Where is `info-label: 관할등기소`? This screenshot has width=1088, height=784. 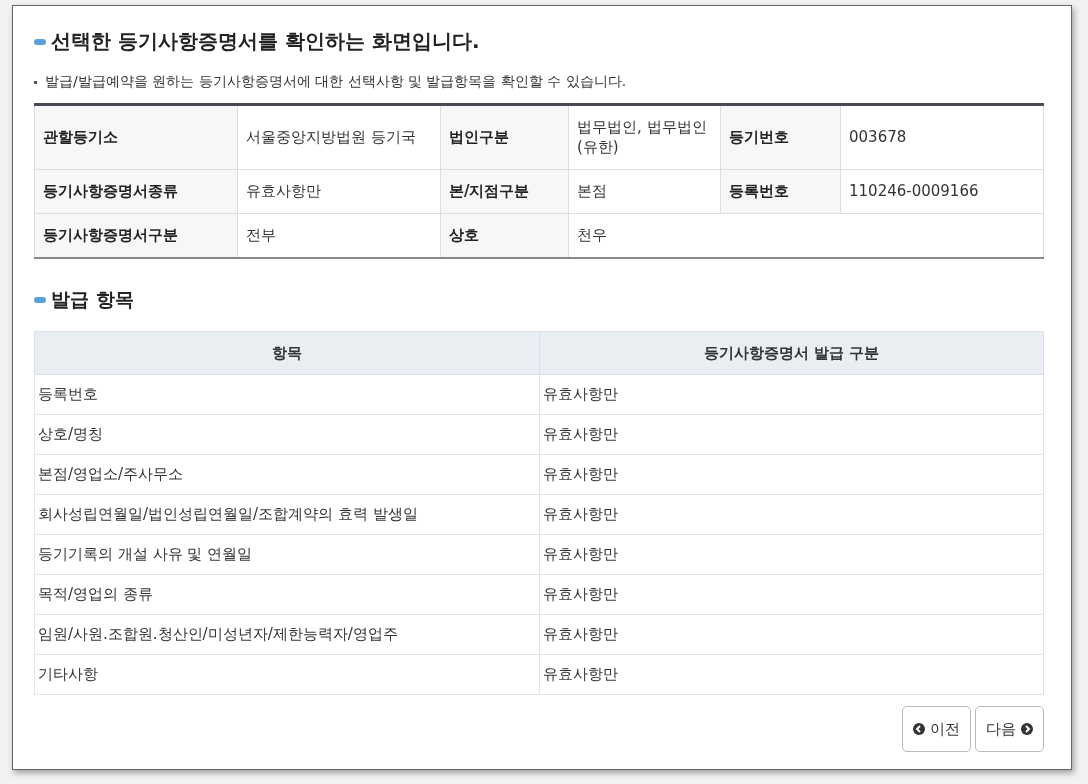
info-label: 관할등기소 is located at coordinates (136, 137).